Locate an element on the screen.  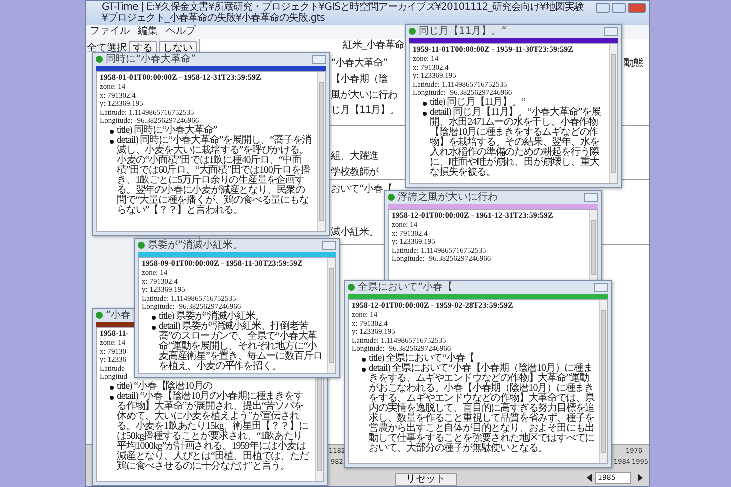
entry-text: 風が大いに行わ is located at coordinates (364, 95).